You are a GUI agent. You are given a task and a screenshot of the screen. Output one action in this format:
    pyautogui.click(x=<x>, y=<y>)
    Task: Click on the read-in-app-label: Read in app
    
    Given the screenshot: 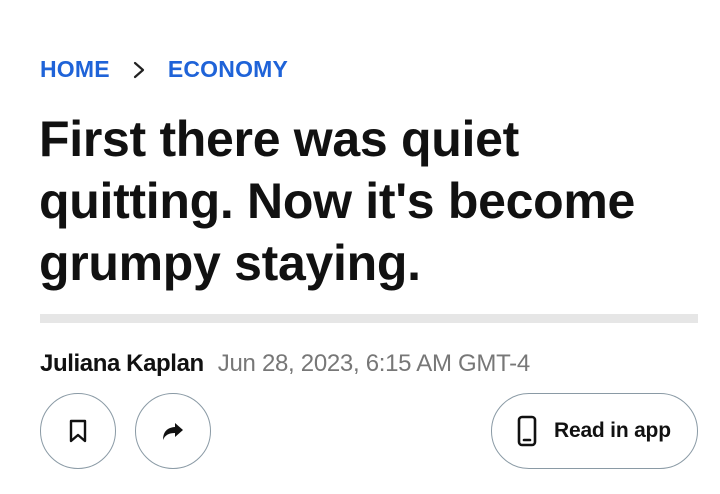 What is the action you would take?
    pyautogui.click(x=612, y=430)
    